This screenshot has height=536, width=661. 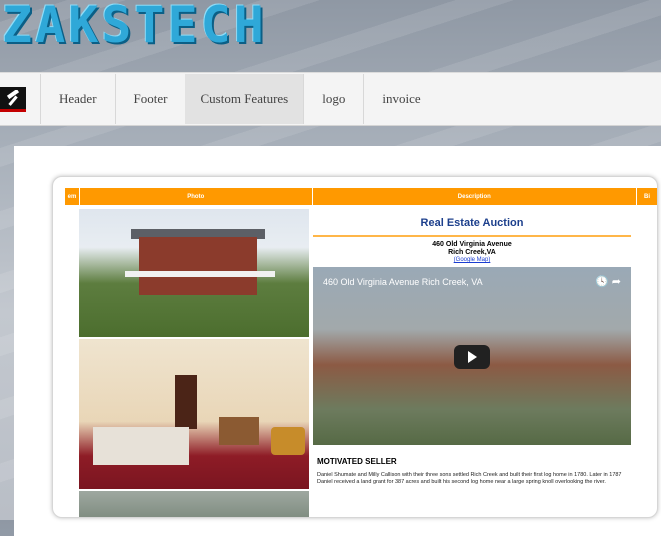 I want to click on brand-hammer-icon, so click(x=13, y=99).